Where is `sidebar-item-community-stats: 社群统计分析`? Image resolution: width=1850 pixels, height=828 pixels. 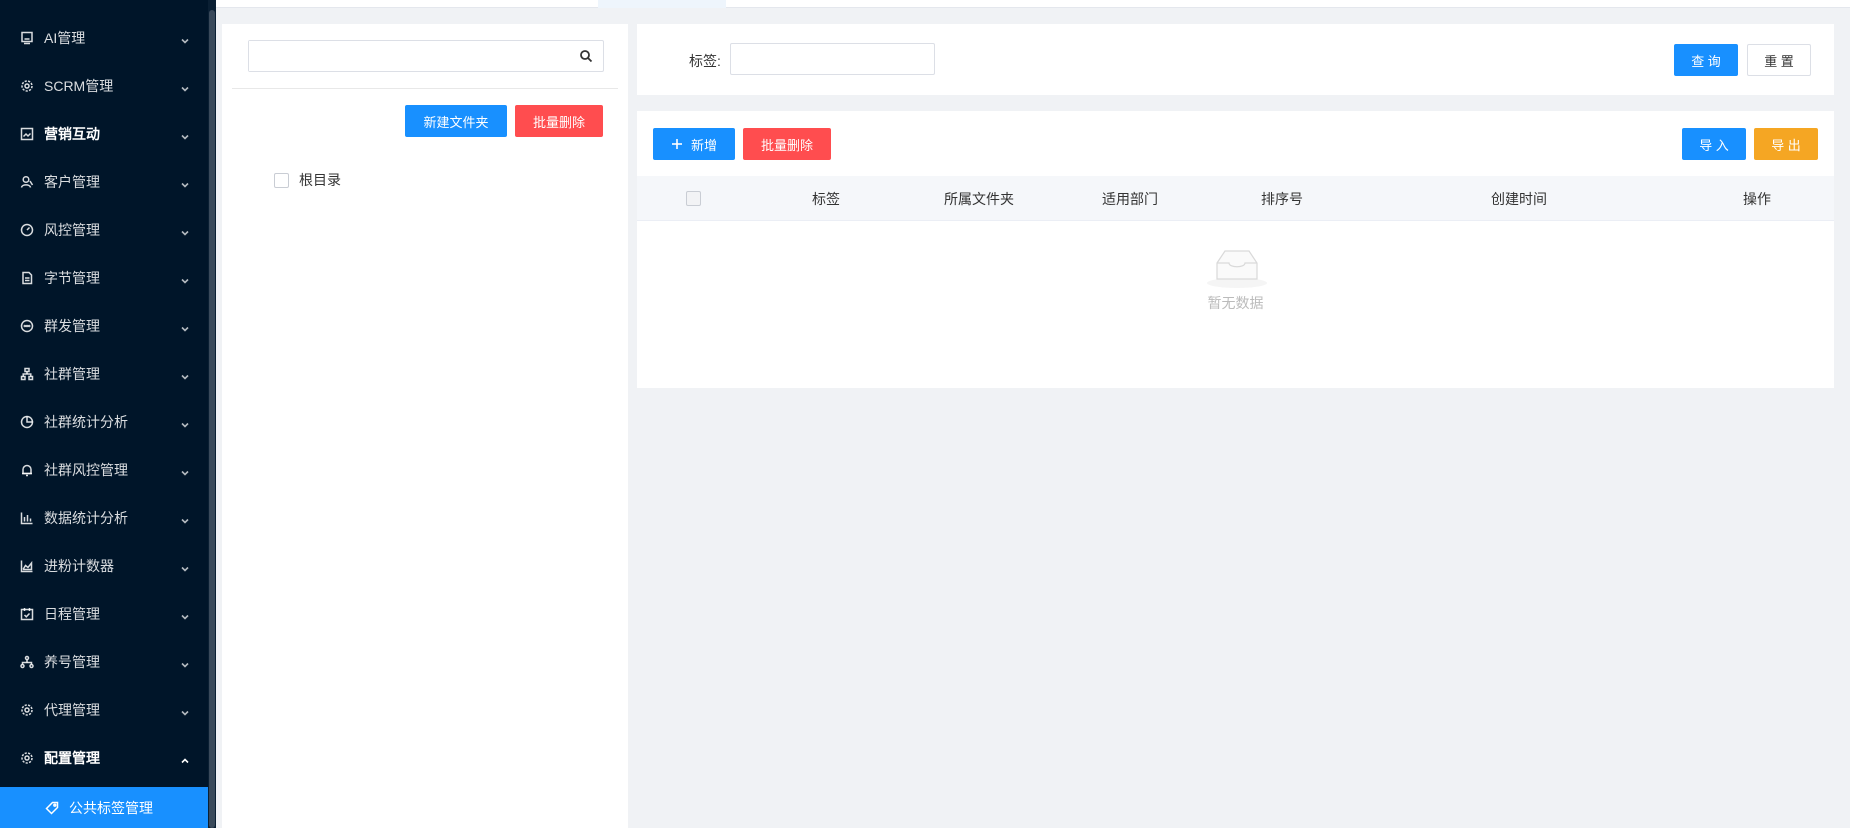
sidebar-item-community-stats: 社群统计分析 is located at coordinates (105, 422).